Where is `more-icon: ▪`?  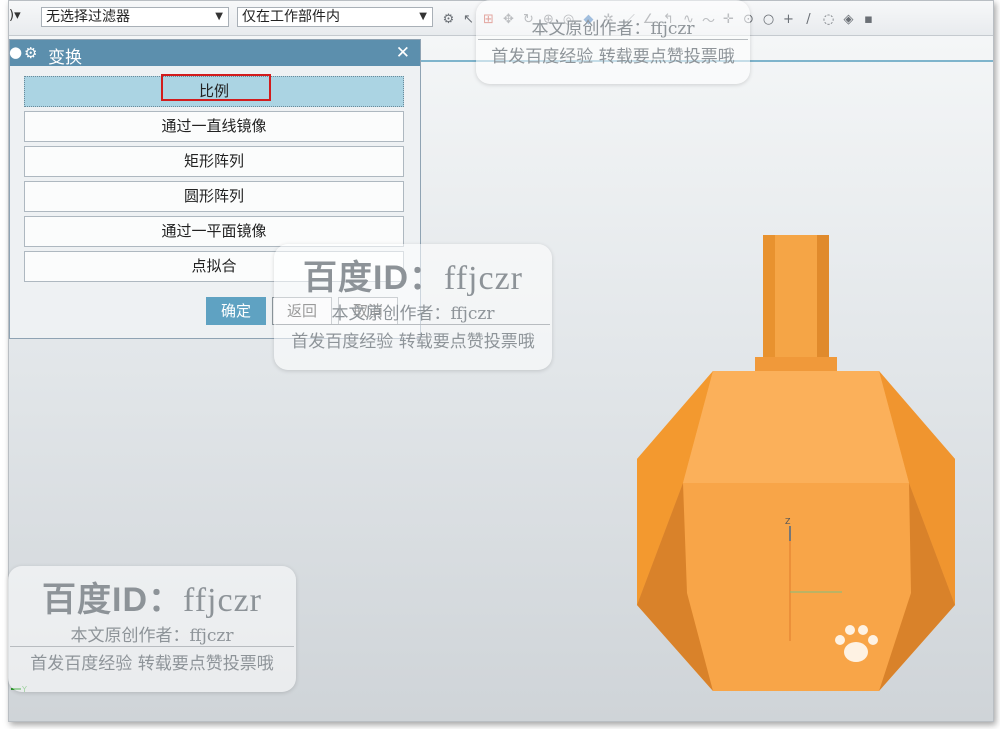
more-icon: ▪ is located at coordinates (868, 19).